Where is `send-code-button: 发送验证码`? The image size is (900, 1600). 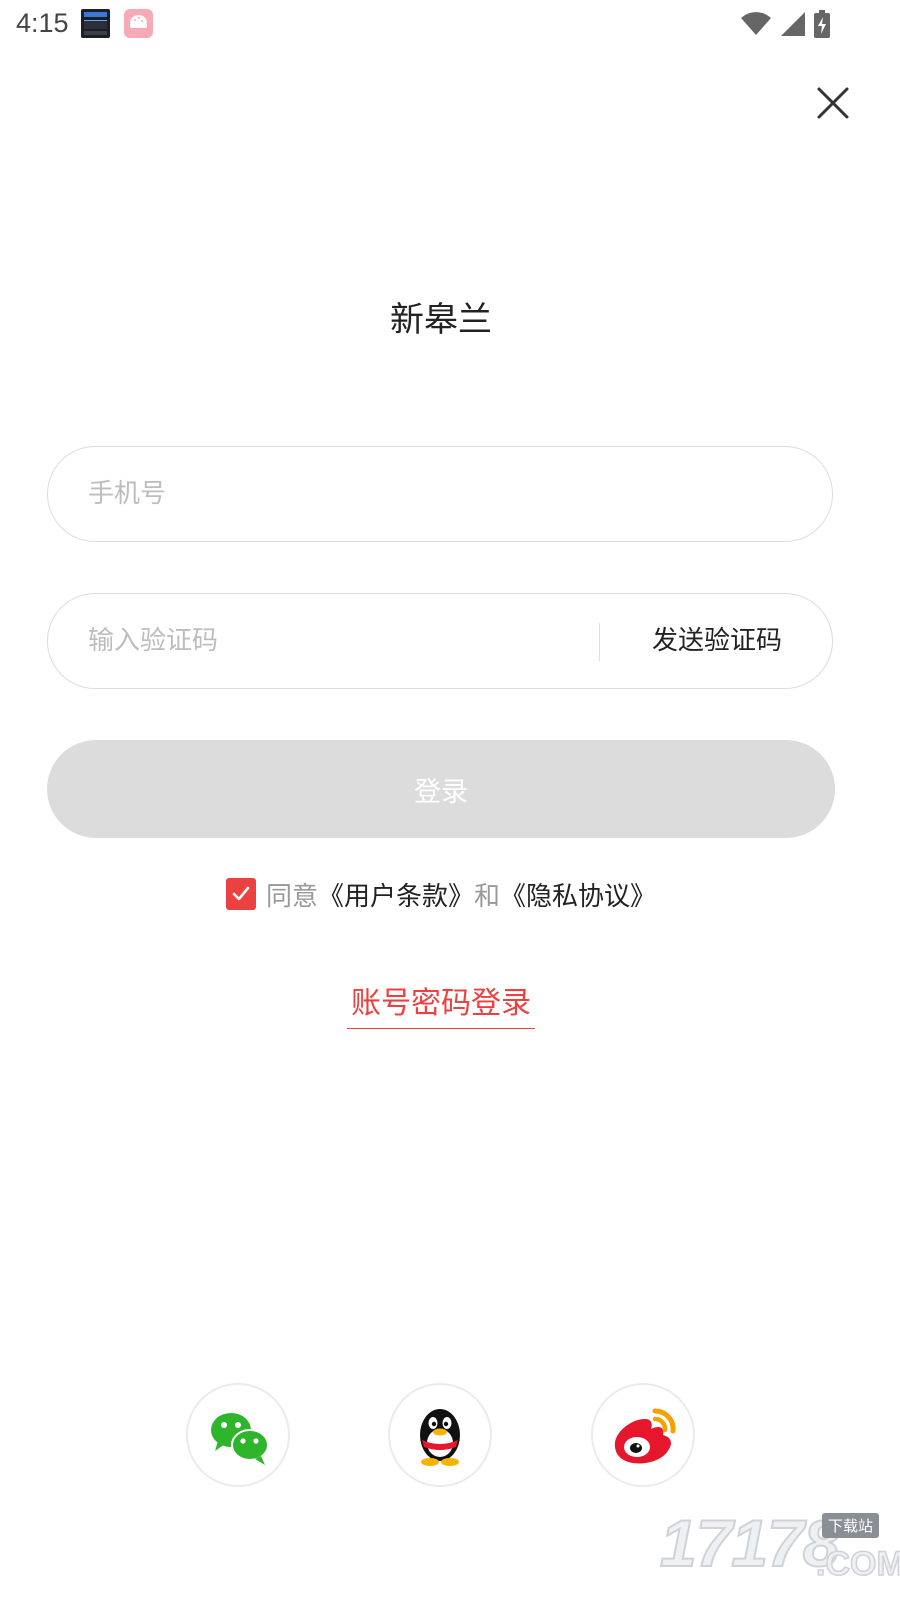
send-code-button: 发送验证码 is located at coordinates (717, 641).